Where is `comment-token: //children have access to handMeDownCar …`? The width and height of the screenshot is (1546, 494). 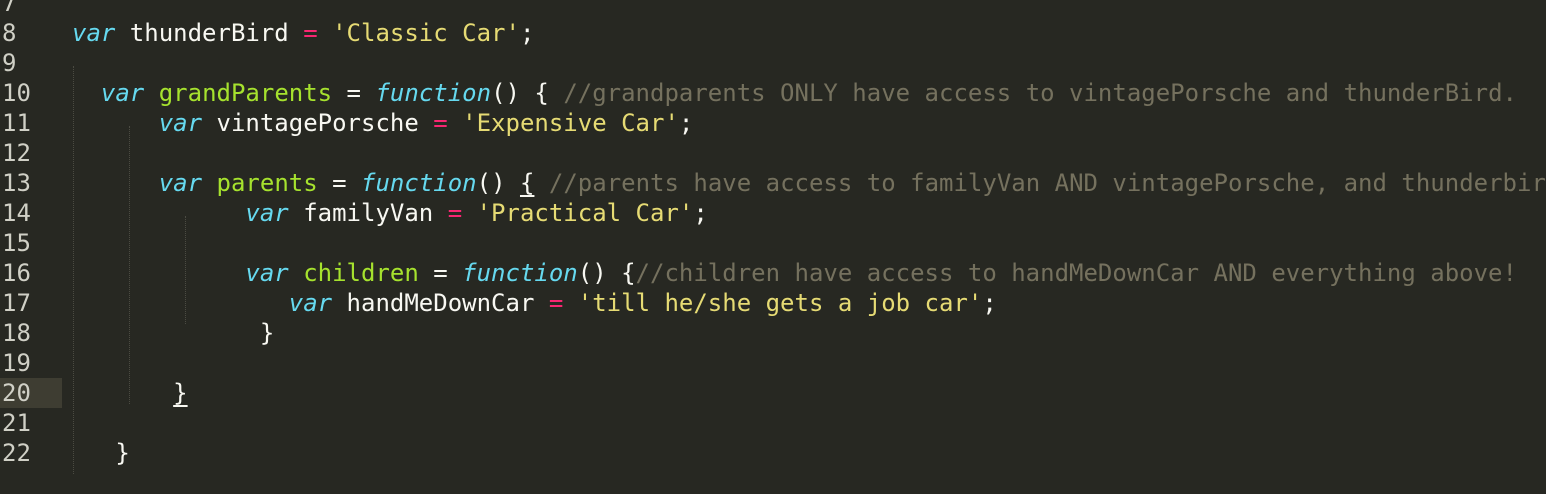 comment-token: //children have access to handMeDownCar … is located at coordinates (1076, 273).